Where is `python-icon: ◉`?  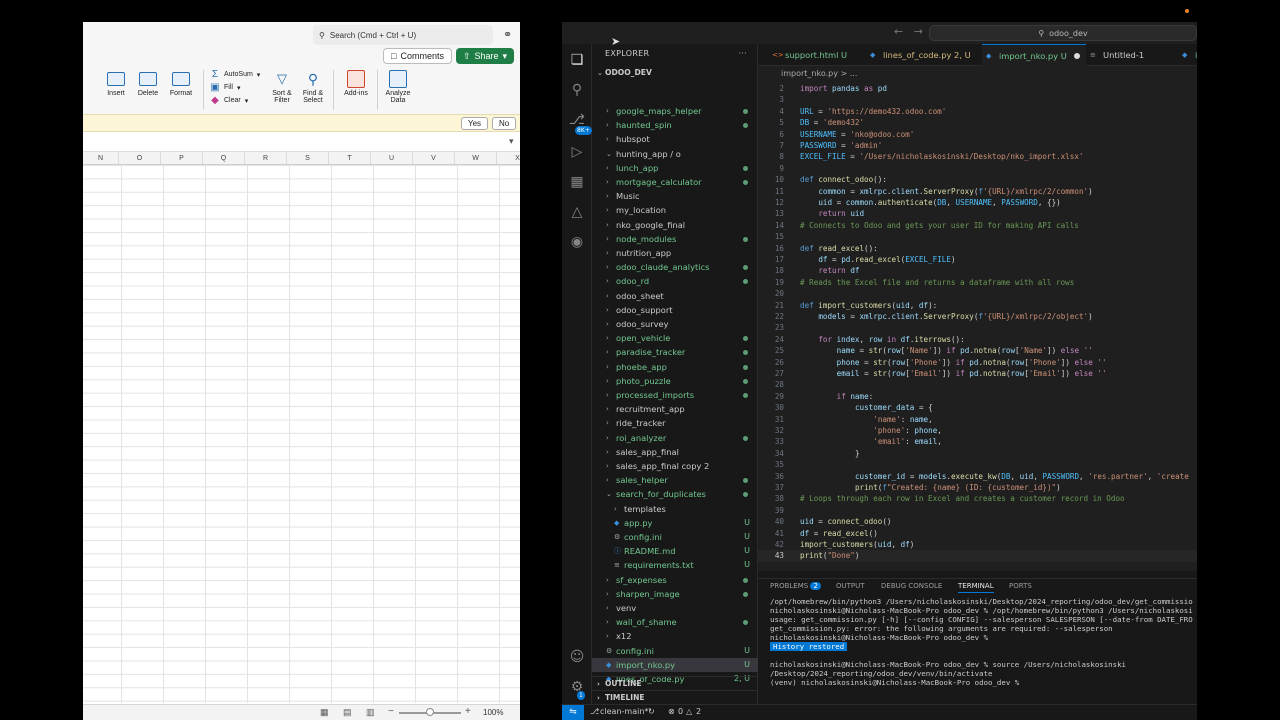 python-icon: ◉ is located at coordinates (577, 242).